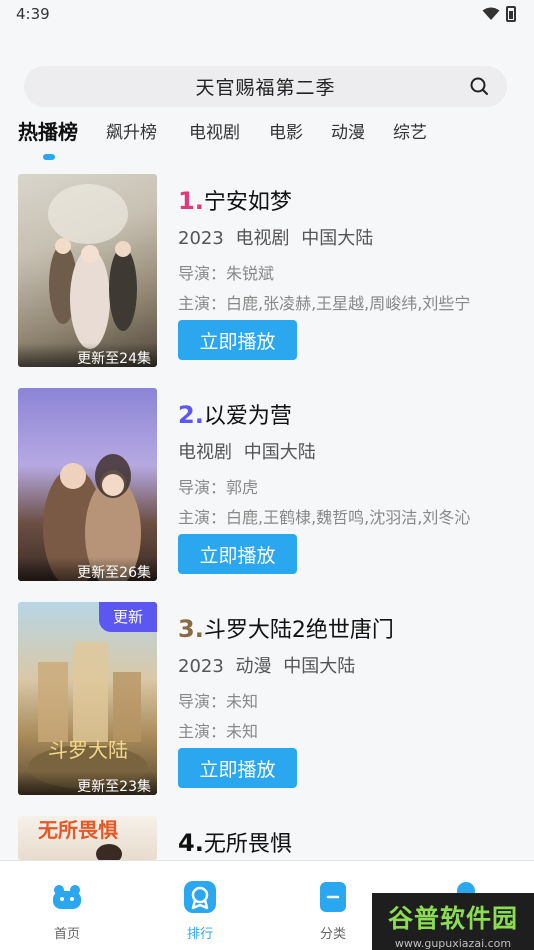 The image size is (534, 950). What do you see at coordinates (298, 630) in the screenshot?
I see `title-text: 斗罗大陆2绝世唐门` at bounding box center [298, 630].